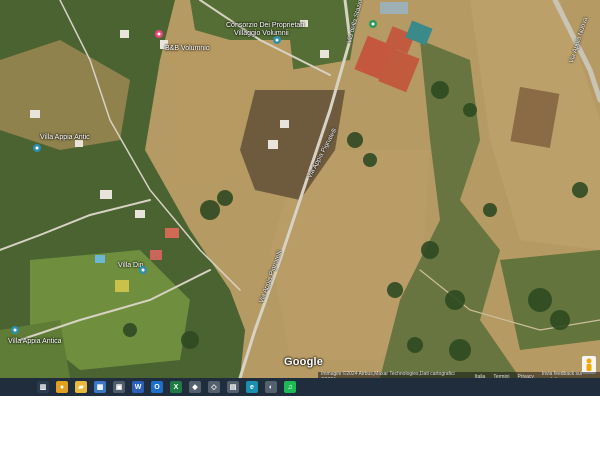 The image size is (600, 450). Describe the element at coordinates (176, 387) in the screenshot. I see `excel-icon: X` at that location.